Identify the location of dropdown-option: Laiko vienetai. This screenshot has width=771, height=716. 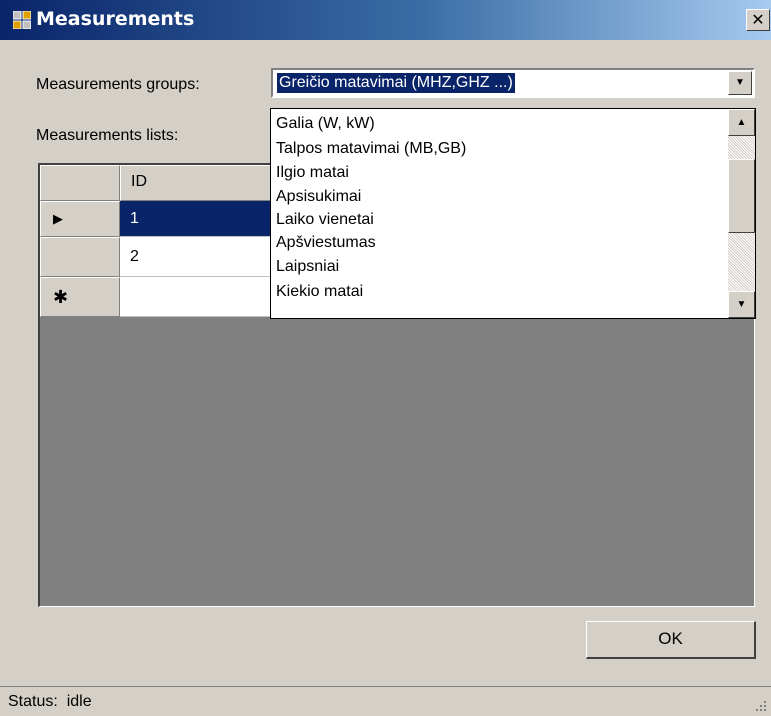
(325, 220).